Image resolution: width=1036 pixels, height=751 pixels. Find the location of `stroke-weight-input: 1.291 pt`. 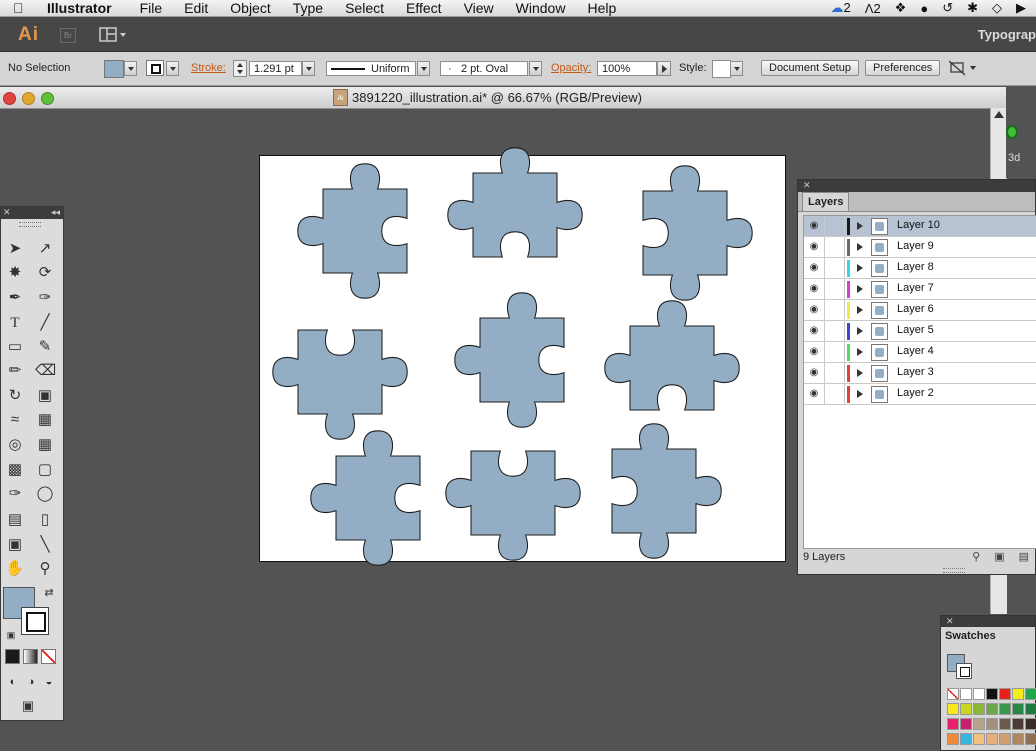

stroke-weight-input: 1.291 pt is located at coordinates (275, 68).